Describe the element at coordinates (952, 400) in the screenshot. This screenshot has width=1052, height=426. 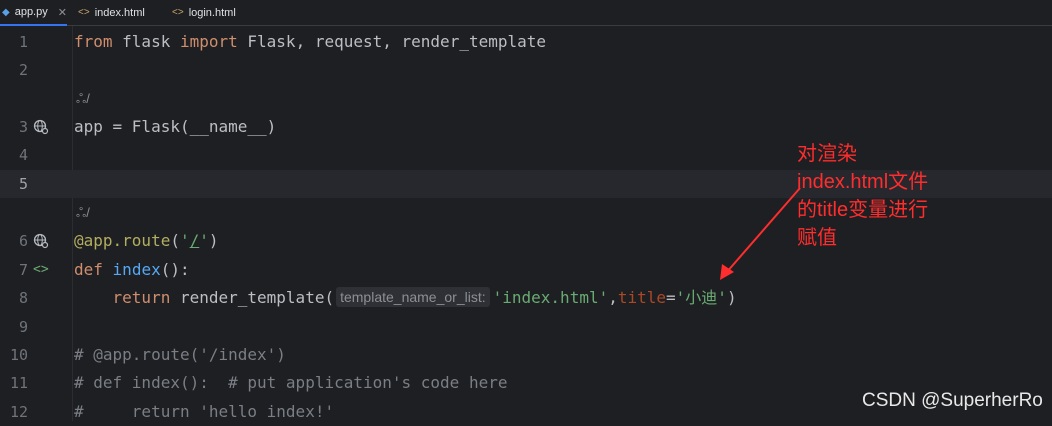
I see `watermark: CSDN @SuperherRo` at that location.